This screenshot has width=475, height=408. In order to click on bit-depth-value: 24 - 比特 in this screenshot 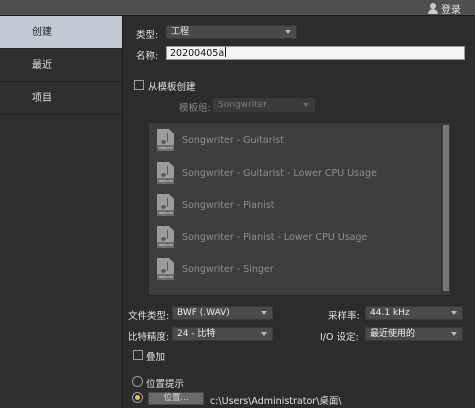, I will do `click(196, 334)`.